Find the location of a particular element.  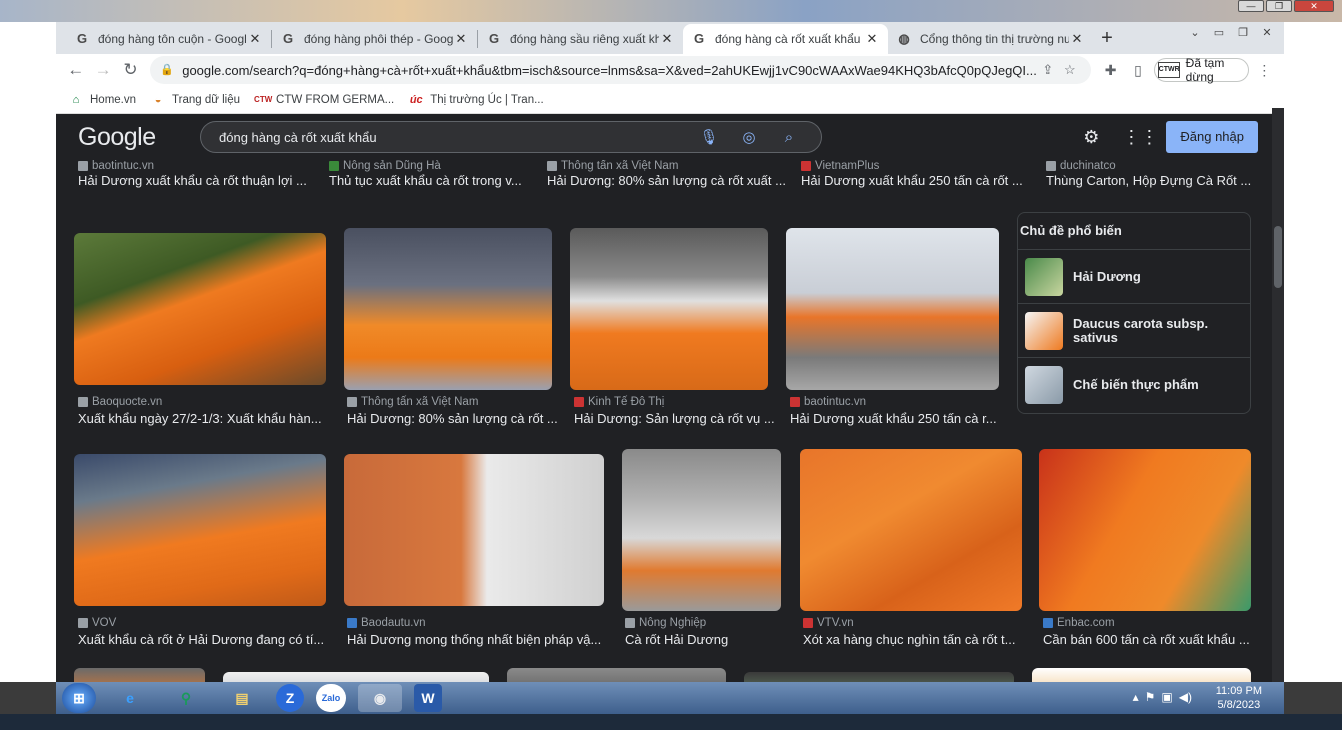

back-button: ← is located at coordinates (75, 70).